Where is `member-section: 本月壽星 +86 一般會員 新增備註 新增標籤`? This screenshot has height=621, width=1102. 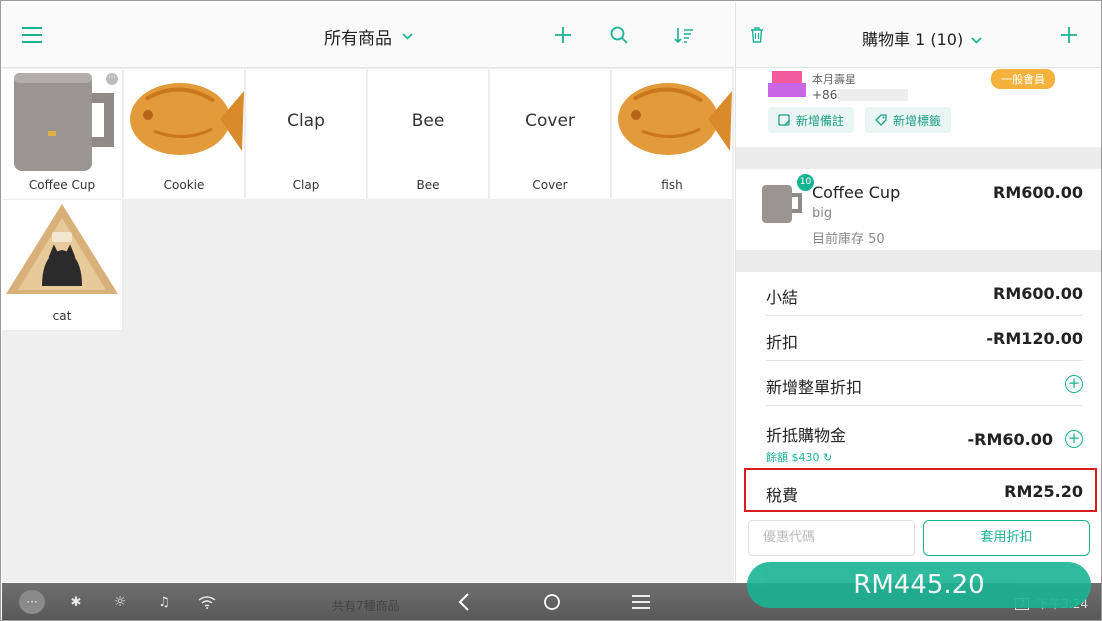 member-section: 本月壽星 +86 一般會員 新增備註 新增標籤 is located at coordinates (918, 108).